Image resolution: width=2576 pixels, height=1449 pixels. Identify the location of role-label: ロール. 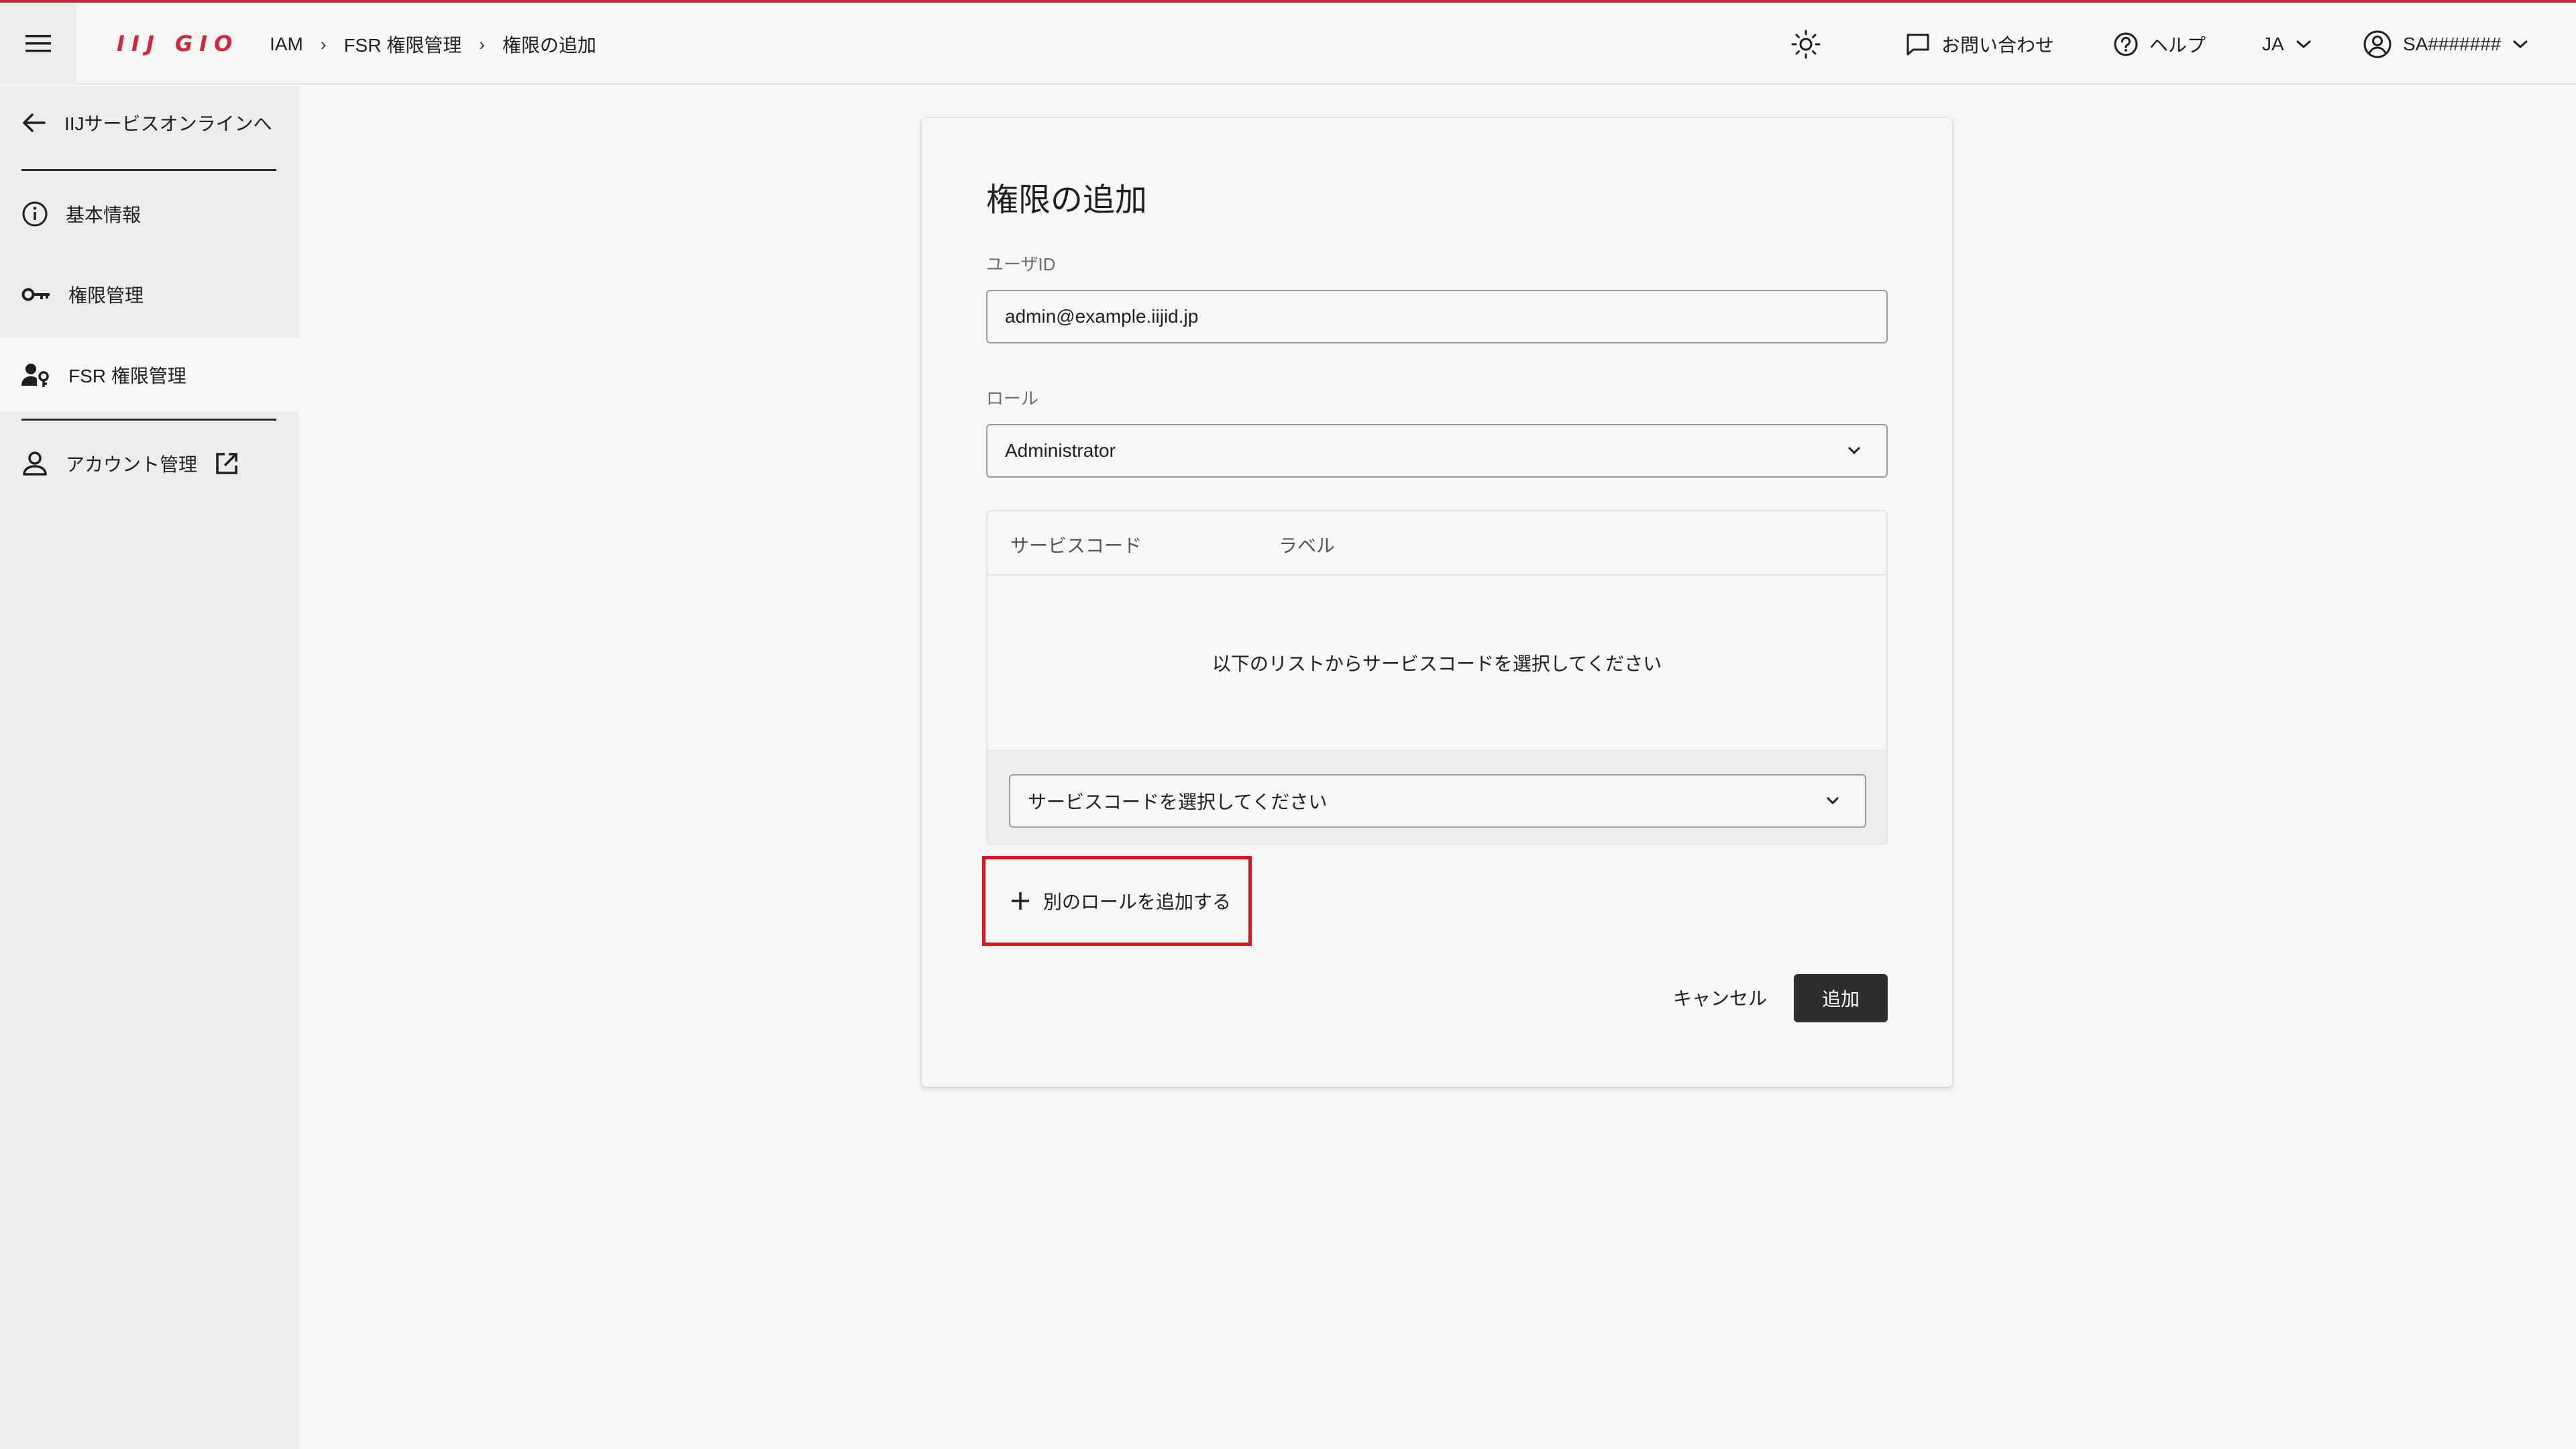
(1012, 398).